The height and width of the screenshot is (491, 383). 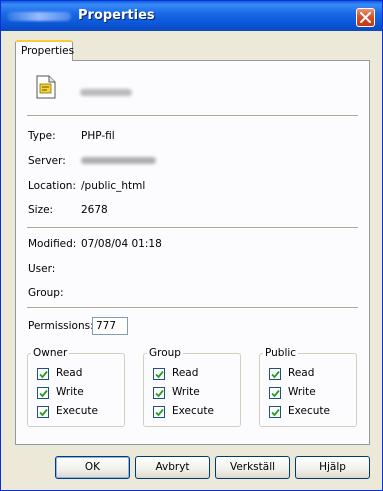 What do you see at coordinates (309, 411) in the screenshot?
I see `public-execute-label: Execute` at bounding box center [309, 411].